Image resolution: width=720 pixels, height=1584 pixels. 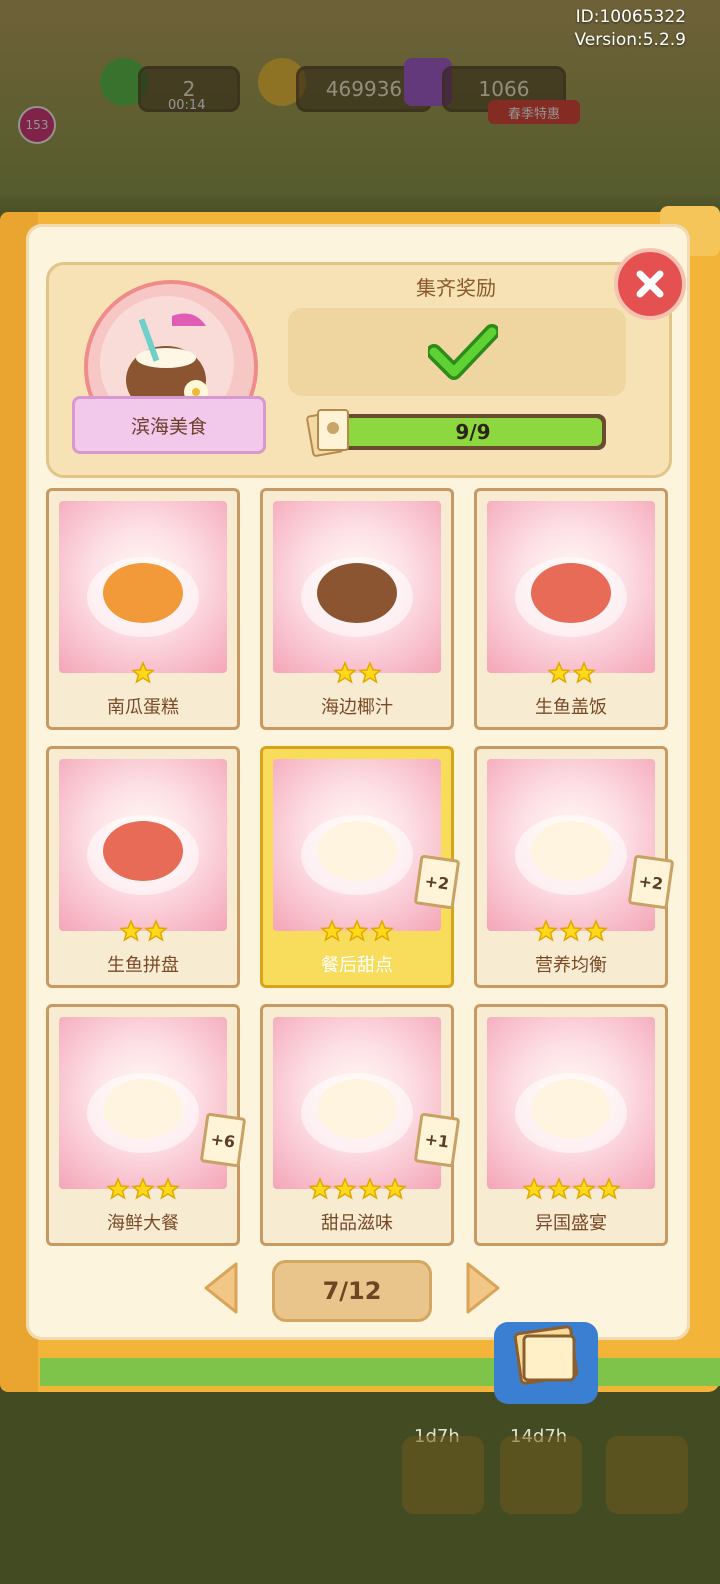 What do you see at coordinates (143, 587) in the screenshot?
I see `pumpkin-cake-icon` at bounding box center [143, 587].